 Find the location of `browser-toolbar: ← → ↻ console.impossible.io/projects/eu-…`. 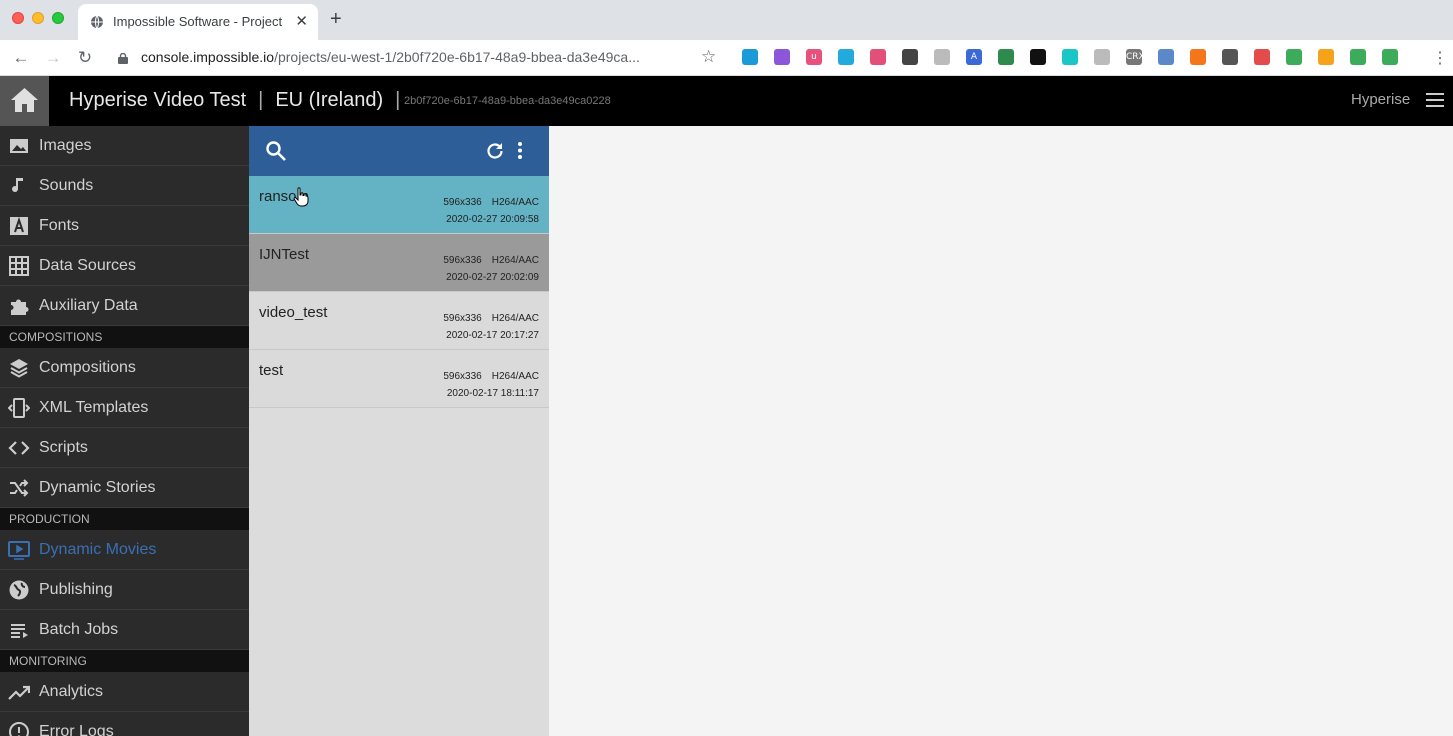

browser-toolbar: ← → ↻ console.impossible.io/projects/eu-… is located at coordinates (726, 58).